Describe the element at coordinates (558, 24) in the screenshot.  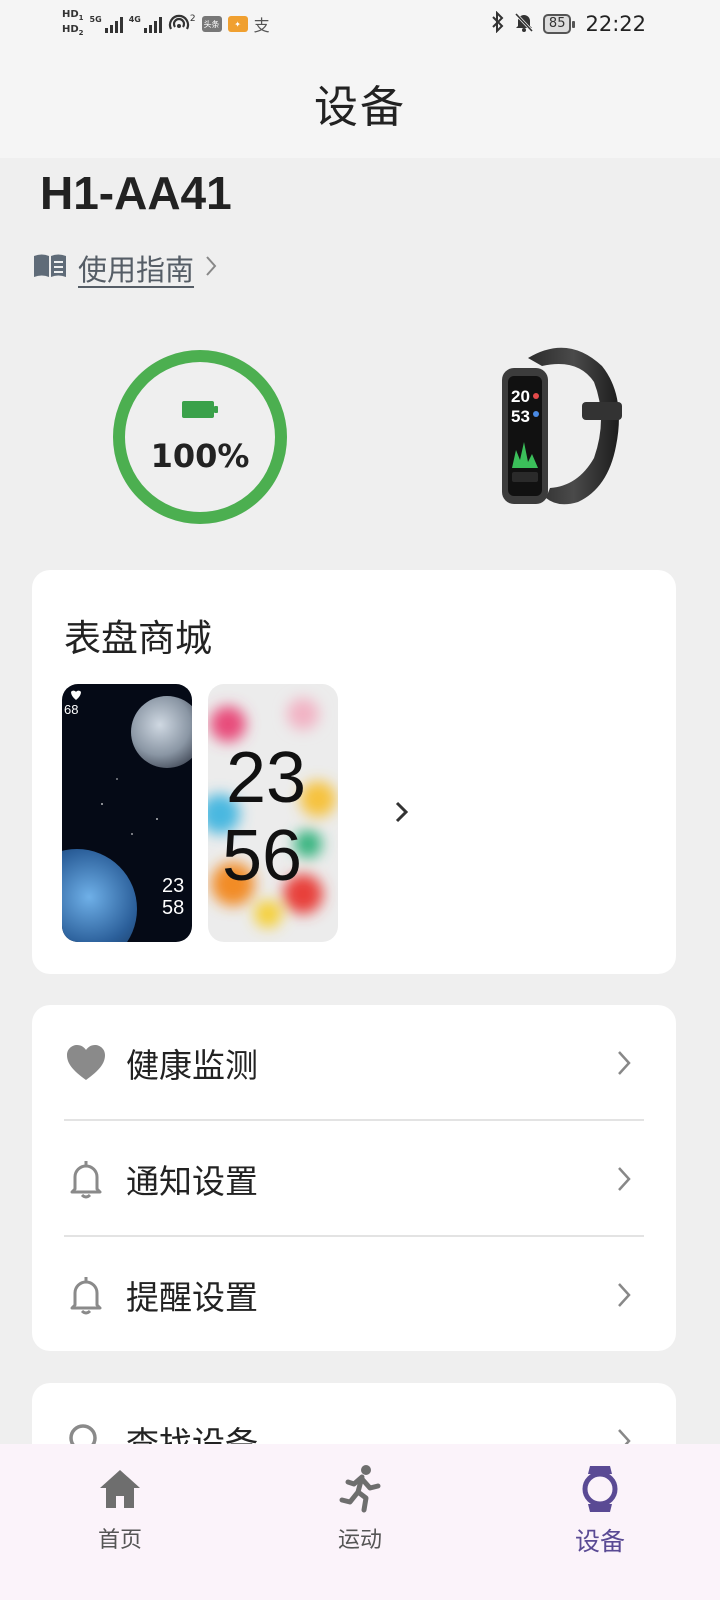
I see `battery-indicator: 85` at that location.